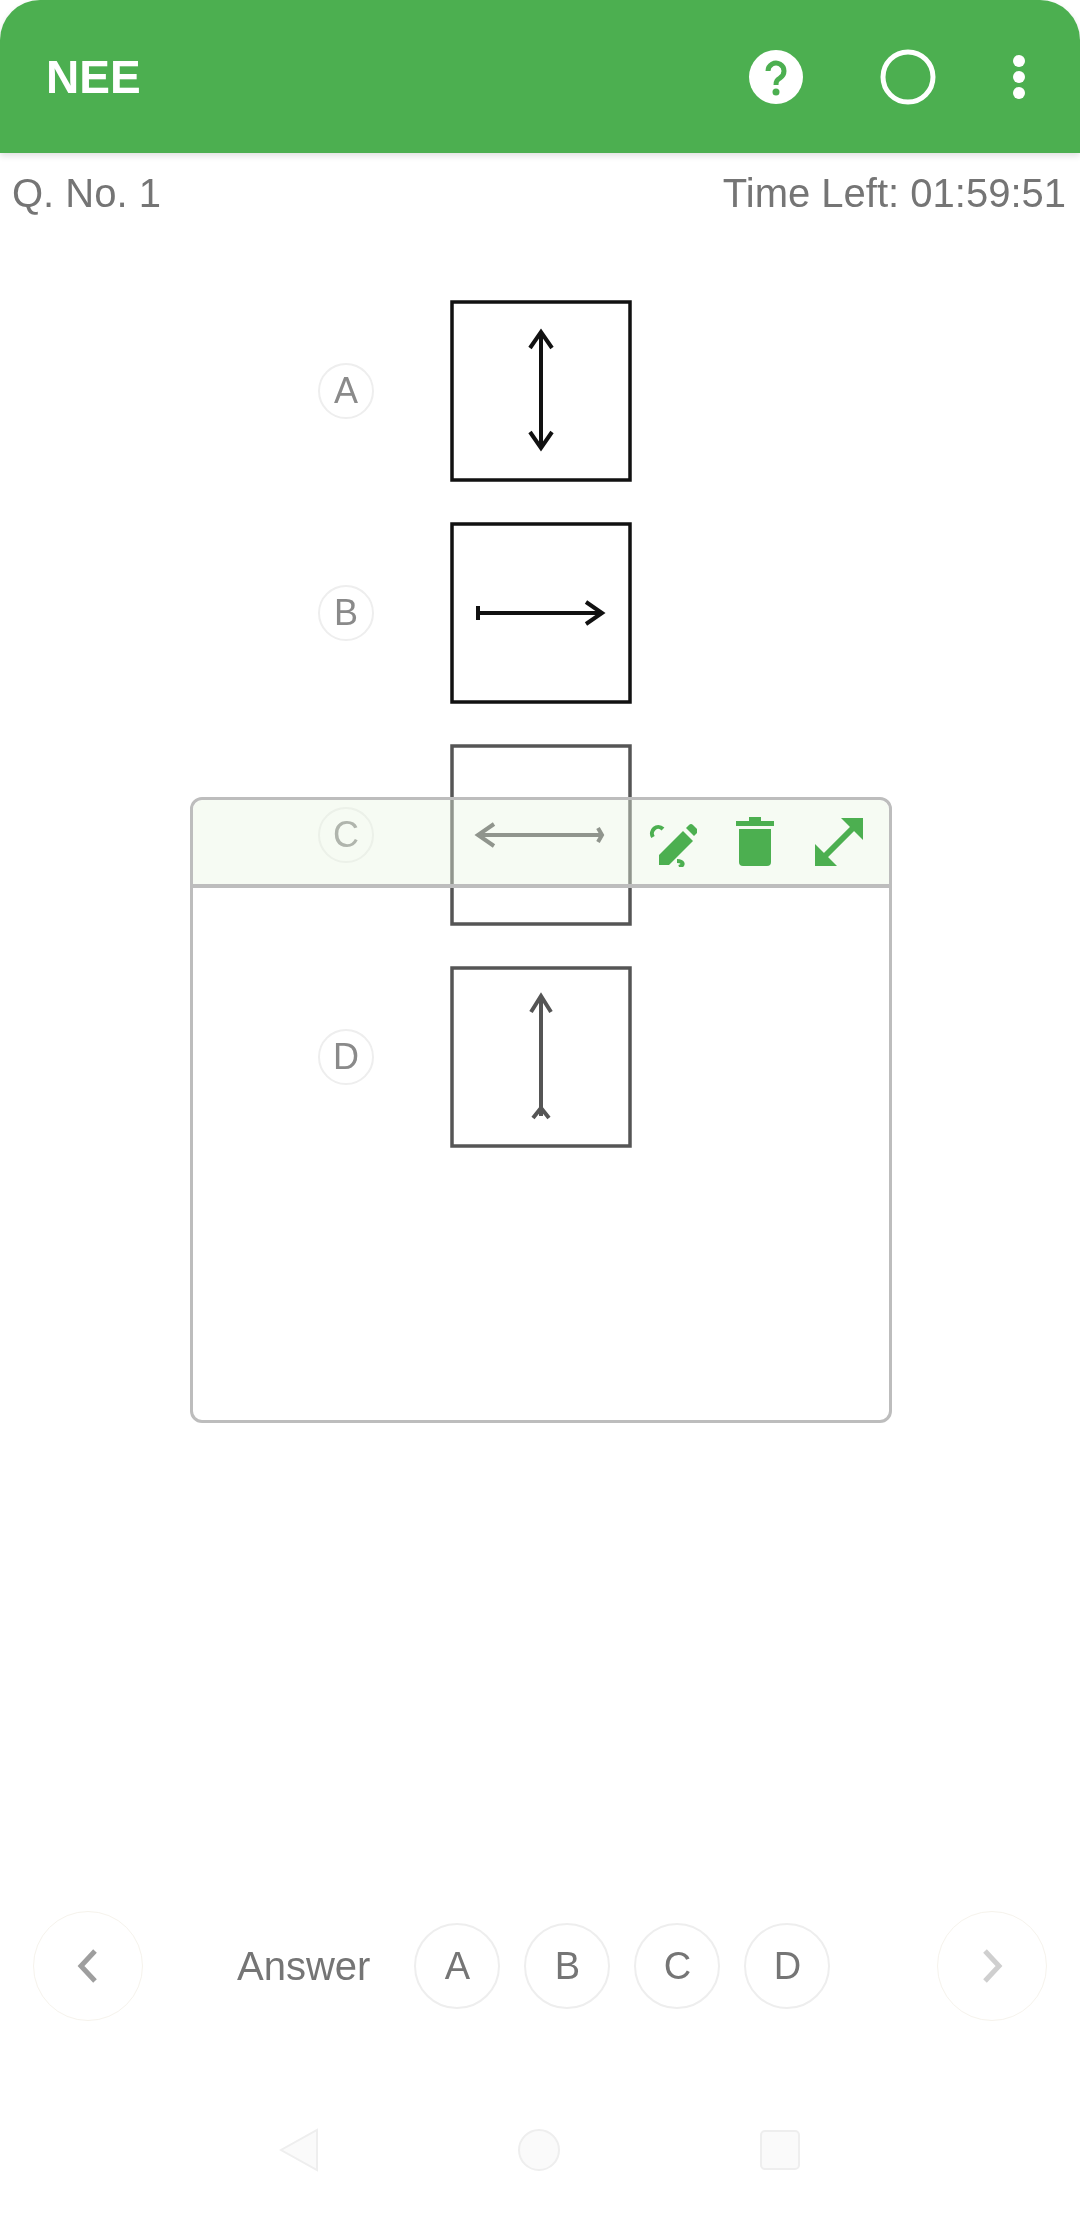  I want to click on answer-choice: A, so click(457, 1966).